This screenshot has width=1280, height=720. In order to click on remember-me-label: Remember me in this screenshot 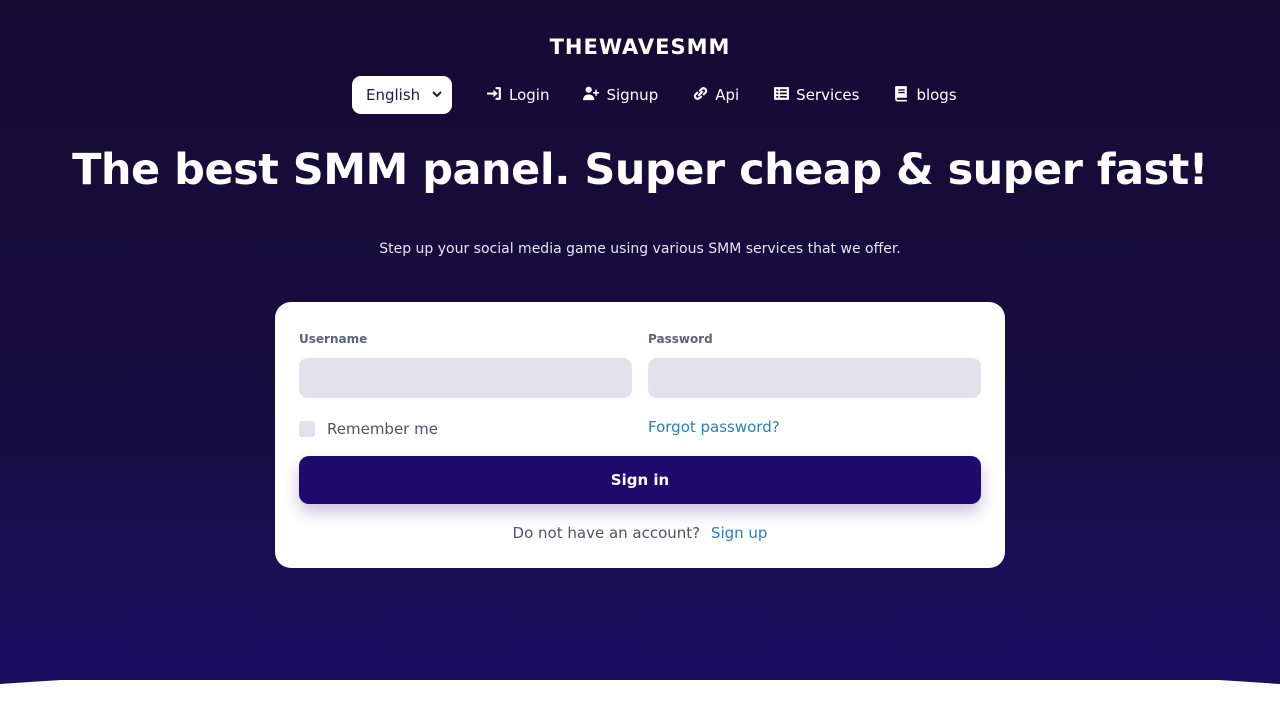, I will do `click(382, 429)`.